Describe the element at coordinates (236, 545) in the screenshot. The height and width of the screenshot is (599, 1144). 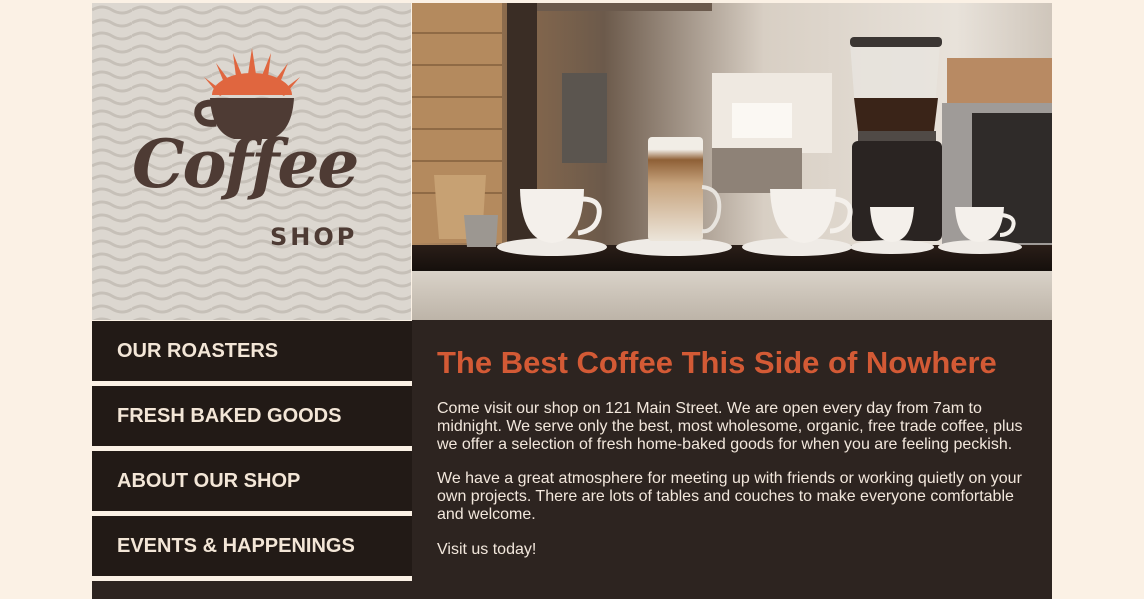
I see `nav-item-label: EVENTS & HAPPENINGS` at that location.